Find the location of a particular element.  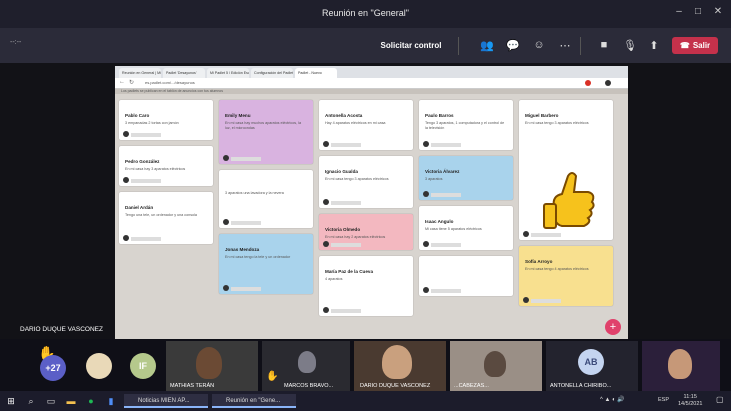

participants-icon: 👥 is located at coordinates (487, 45).